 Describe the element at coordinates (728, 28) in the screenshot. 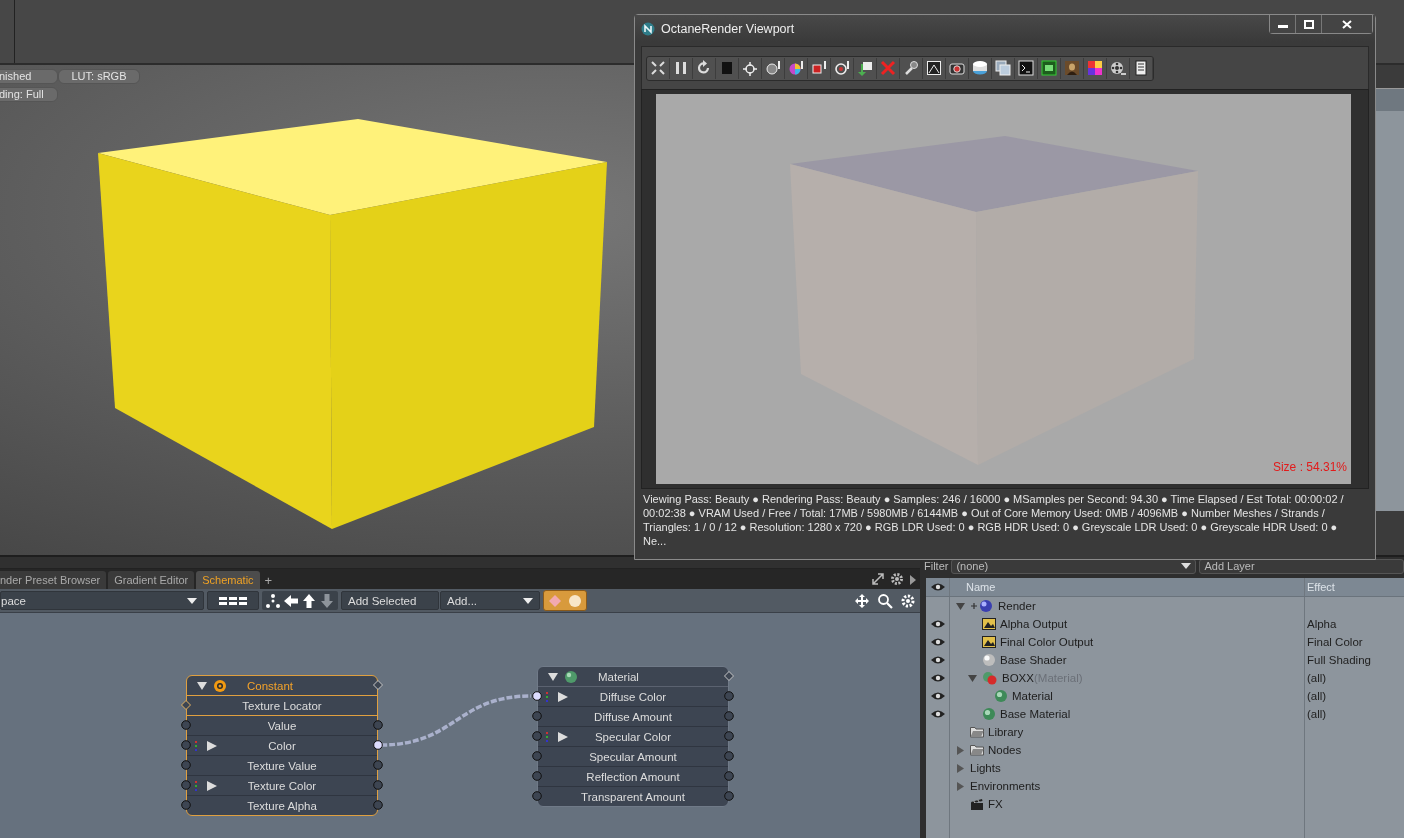

I see `window-title: OctaneRender Viewport` at that location.